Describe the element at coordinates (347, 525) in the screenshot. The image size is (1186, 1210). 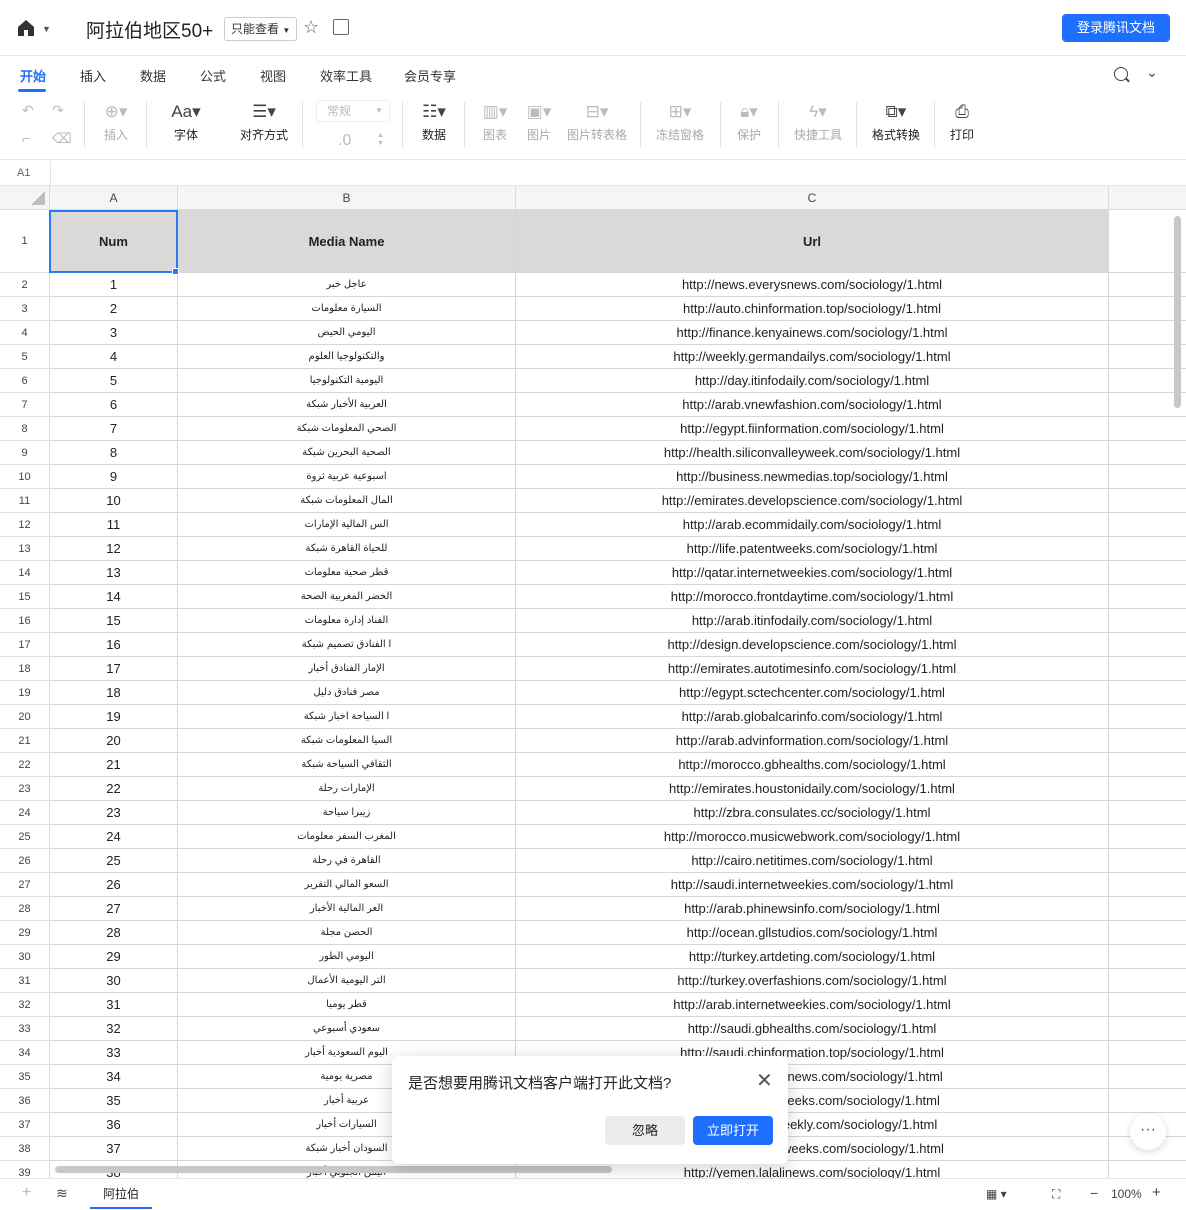
I see `media-name-cell: الس المالية الإمارات` at that location.